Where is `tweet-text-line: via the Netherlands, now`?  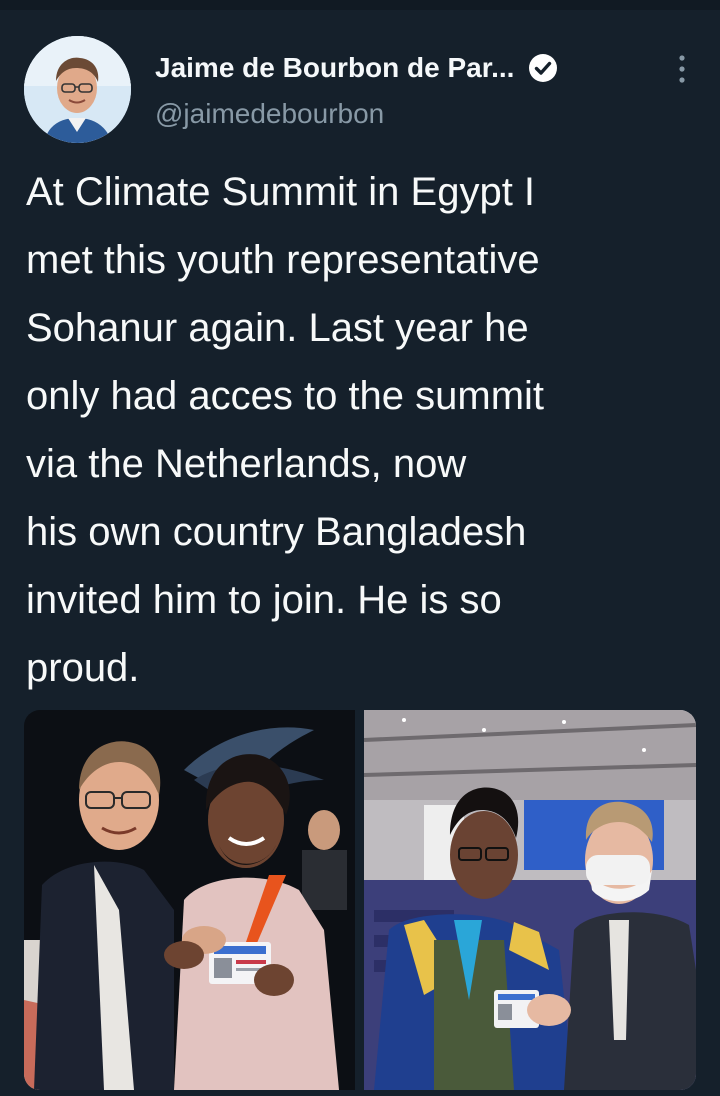 tweet-text-line: via the Netherlands, now is located at coordinates (246, 464).